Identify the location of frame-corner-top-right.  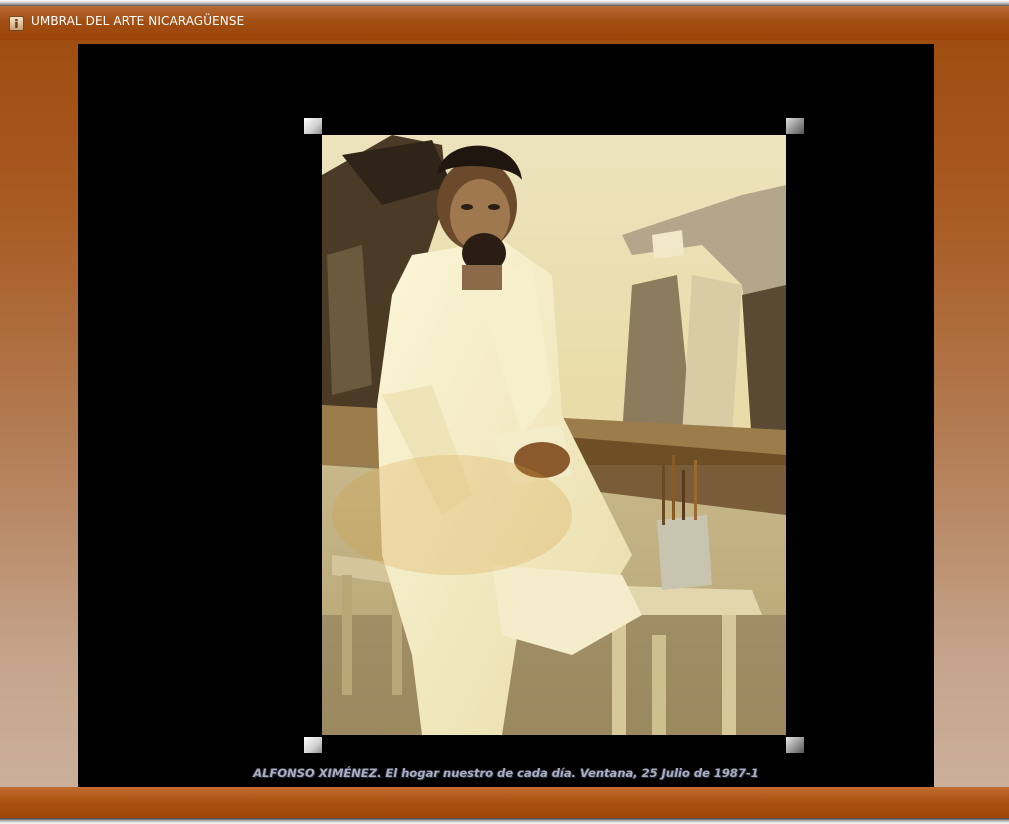
(795, 126).